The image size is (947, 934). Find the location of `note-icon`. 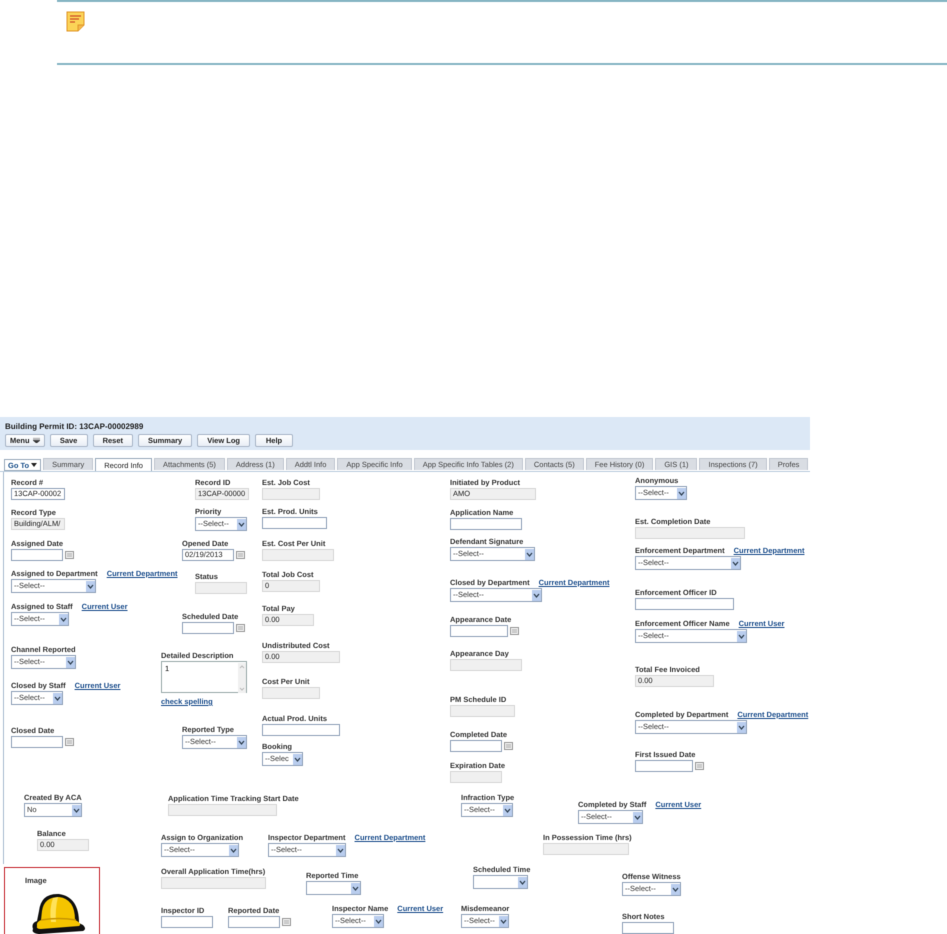

note-icon is located at coordinates (75, 21).